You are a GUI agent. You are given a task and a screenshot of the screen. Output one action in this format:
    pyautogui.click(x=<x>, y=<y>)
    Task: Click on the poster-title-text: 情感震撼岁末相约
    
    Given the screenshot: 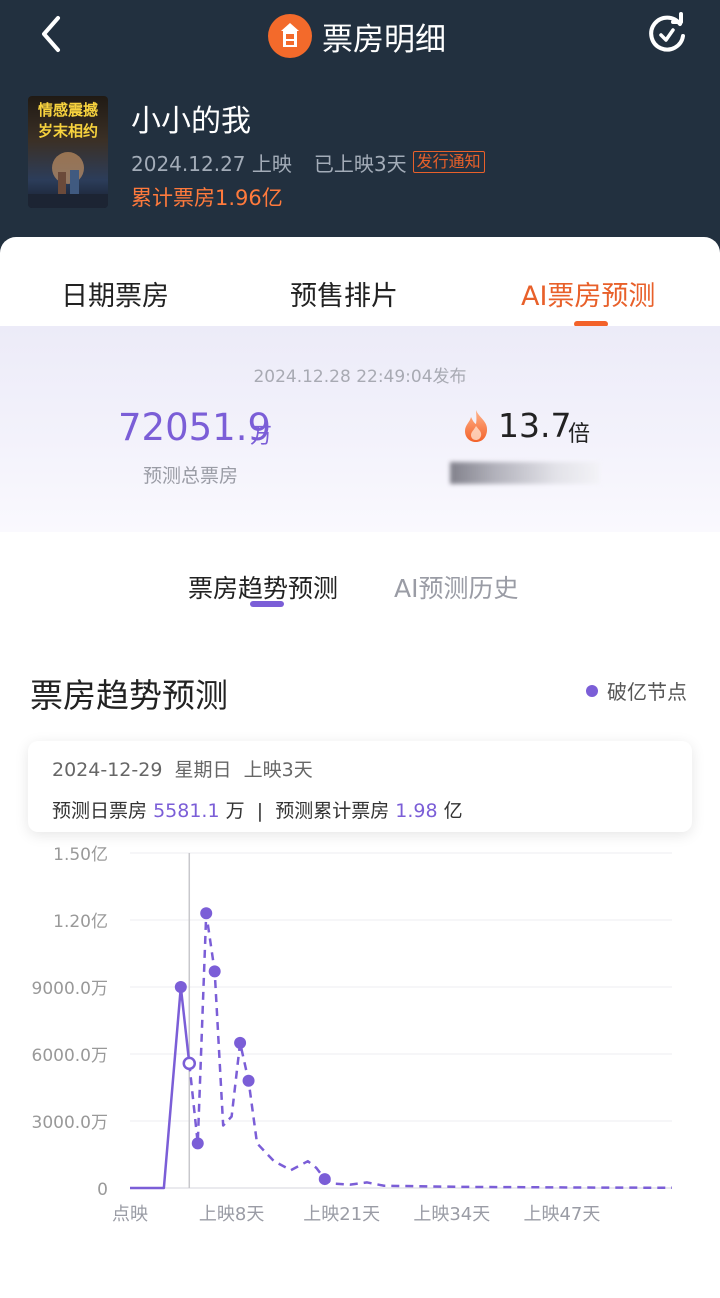 What is the action you would take?
    pyautogui.click(x=67, y=120)
    